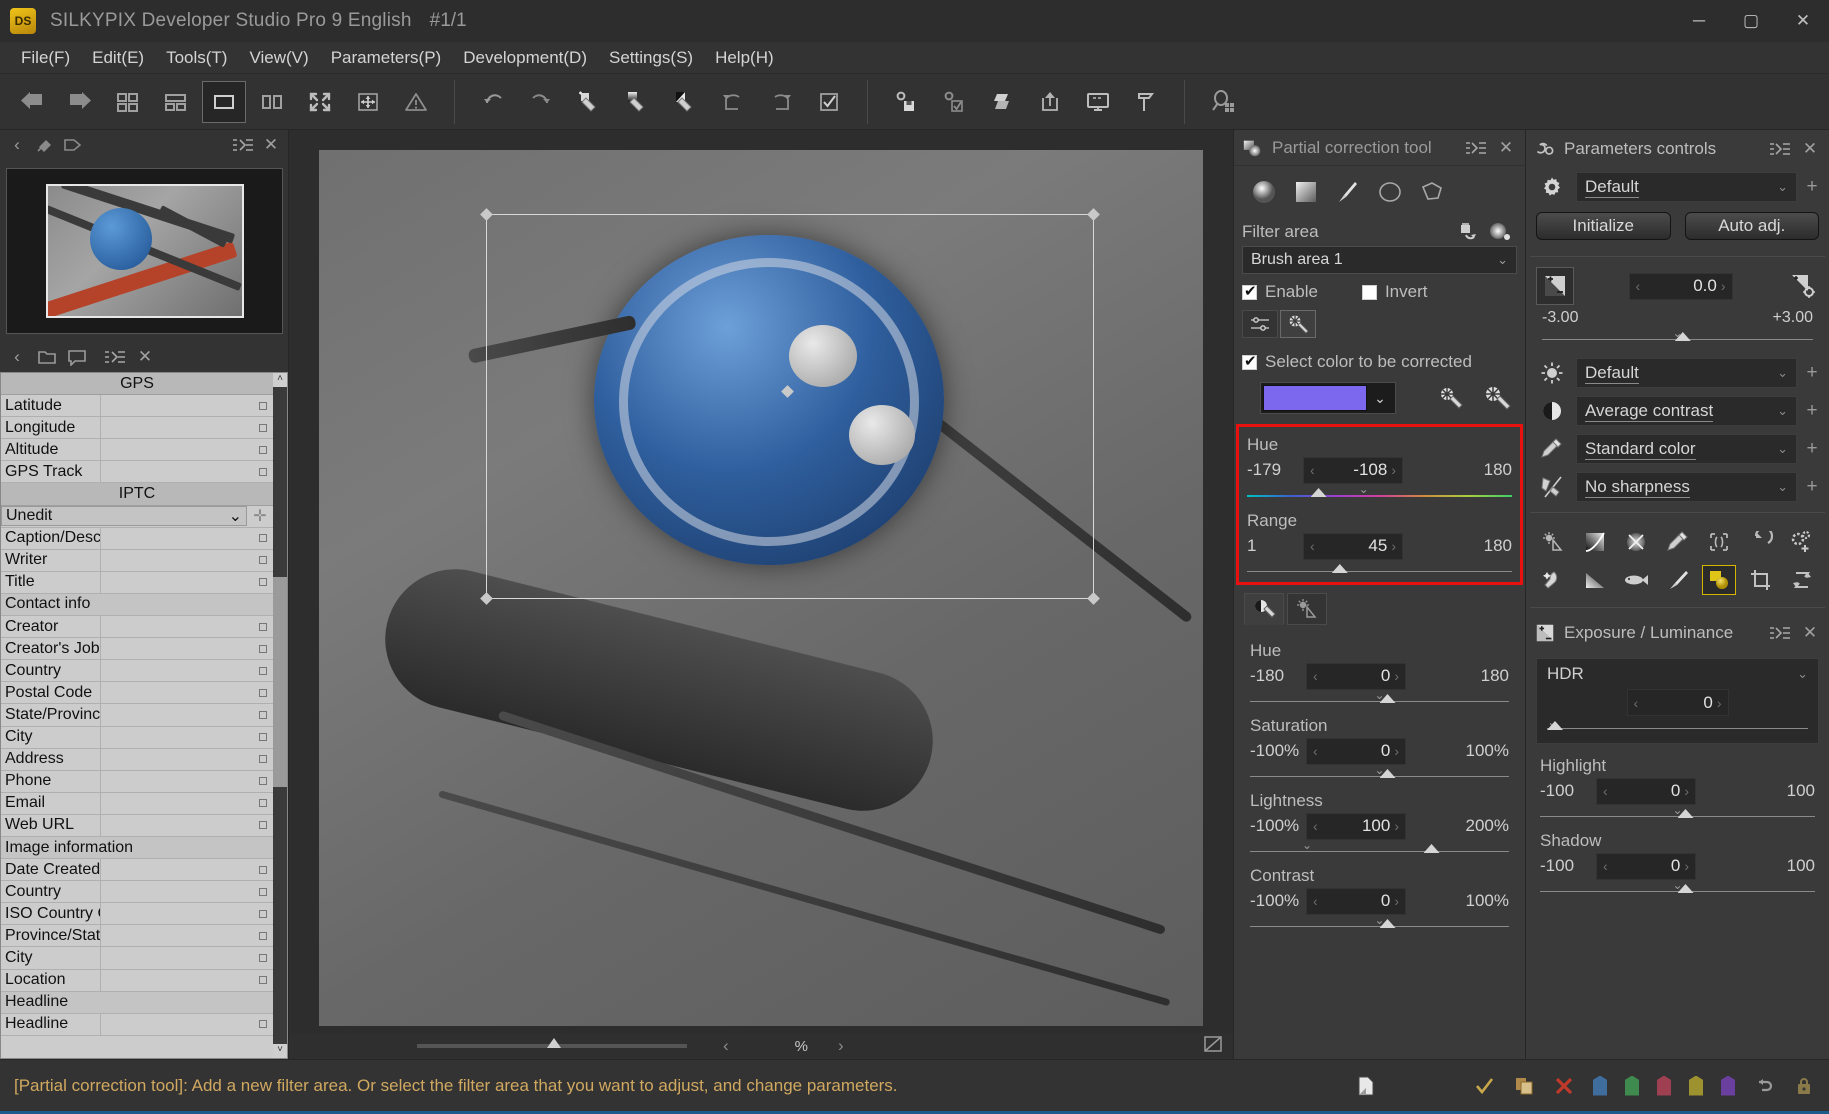  I want to click on ellipse-icon, so click(1390, 192).